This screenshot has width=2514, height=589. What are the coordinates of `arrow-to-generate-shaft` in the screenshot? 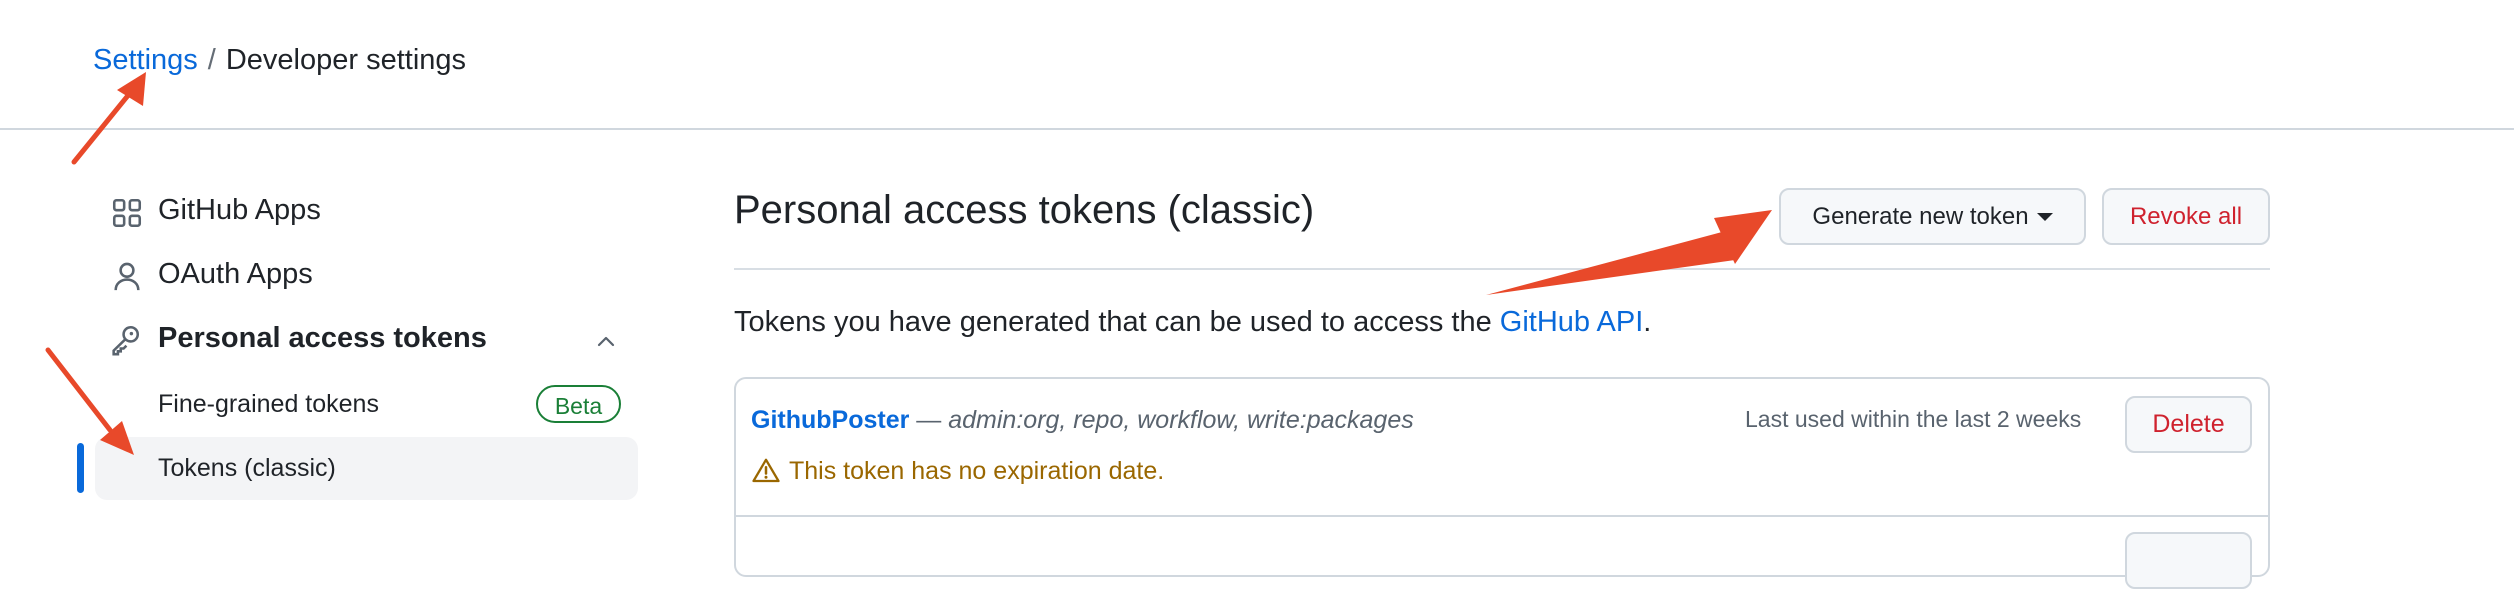 It's located at (1610, 263).